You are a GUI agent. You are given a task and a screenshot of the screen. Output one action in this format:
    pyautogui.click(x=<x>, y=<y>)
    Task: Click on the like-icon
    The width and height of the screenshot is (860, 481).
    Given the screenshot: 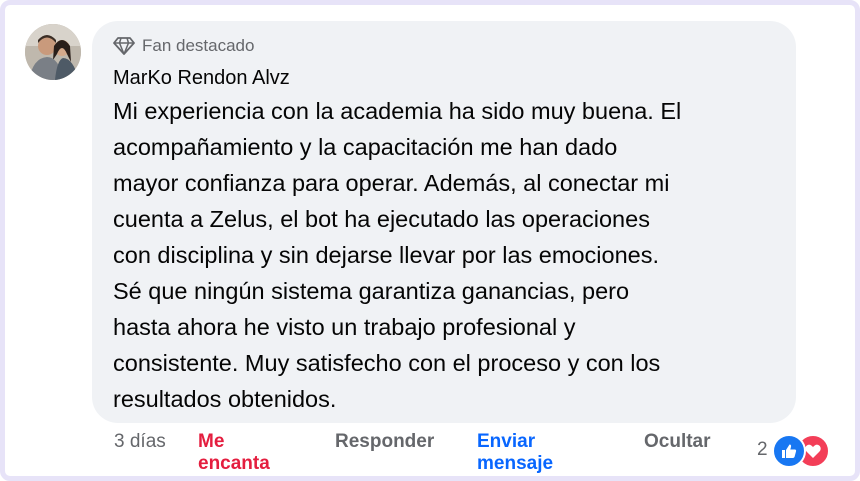 What is the action you would take?
    pyautogui.click(x=788, y=451)
    